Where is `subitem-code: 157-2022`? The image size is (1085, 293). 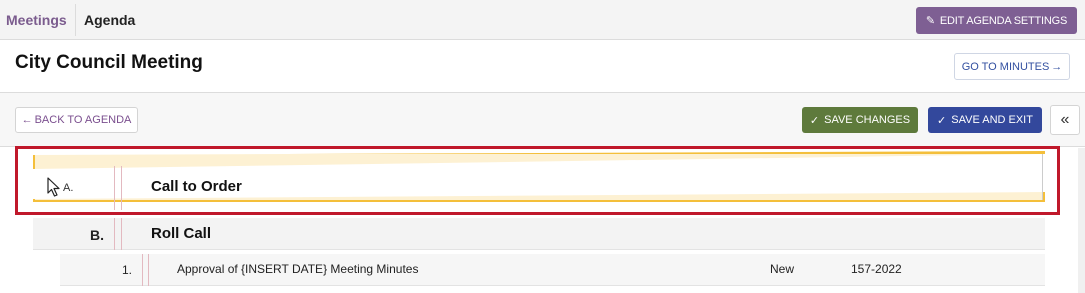
subitem-code: 157-2022 is located at coordinates (876, 269).